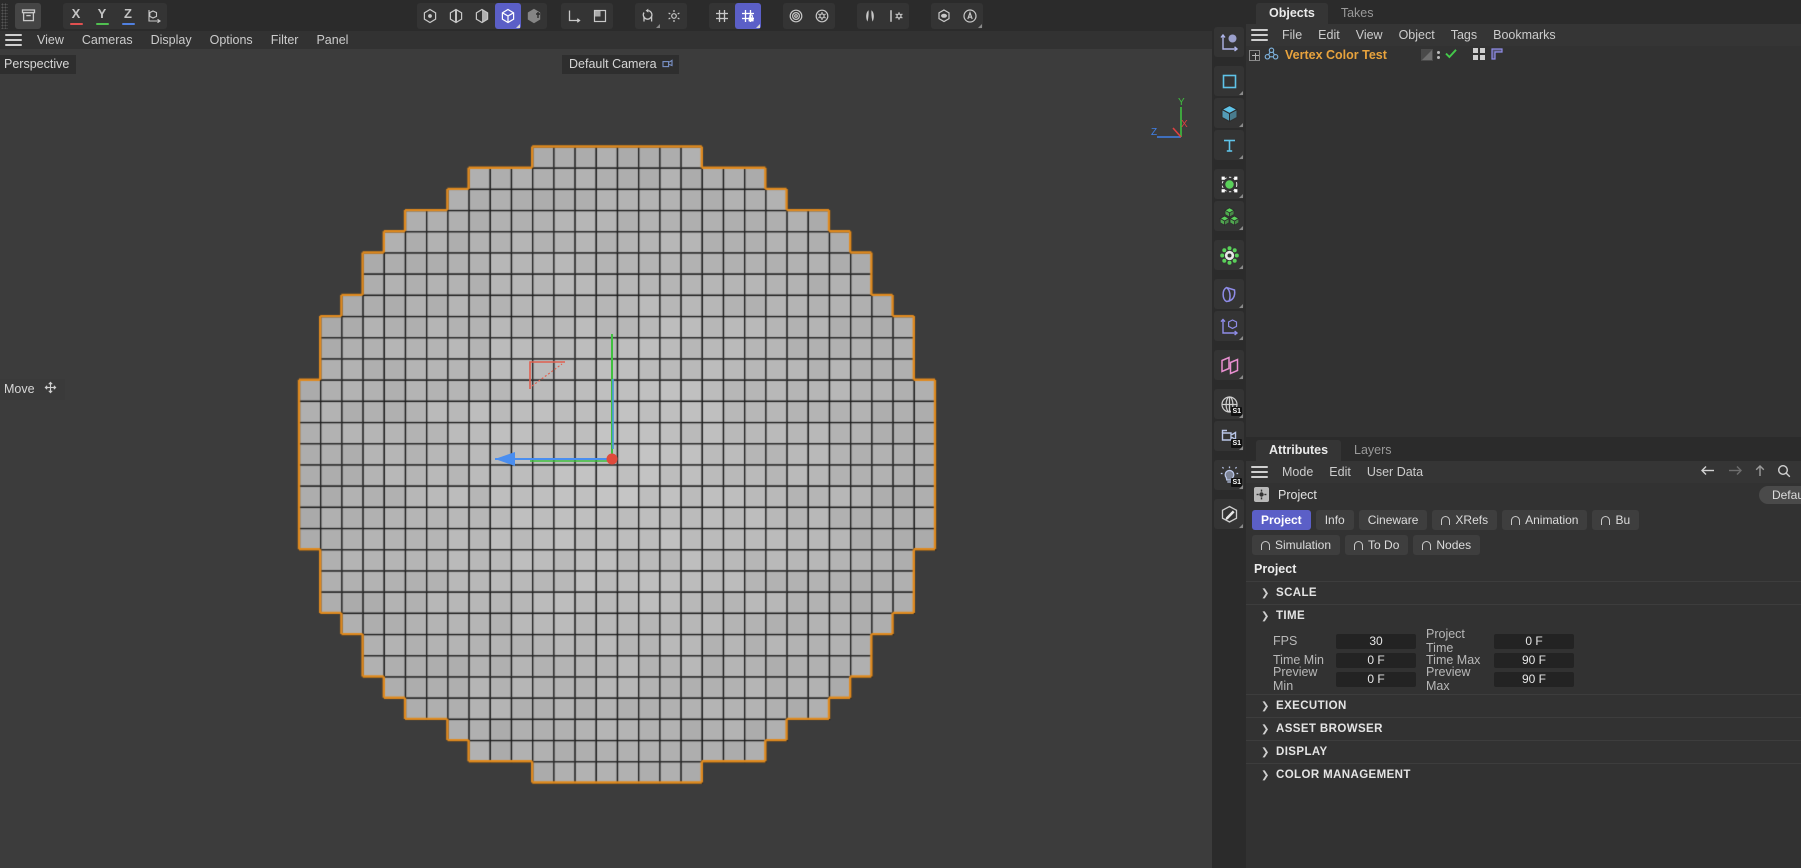  Describe the element at coordinates (1259, 35) in the screenshot. I see `object-manager-hamburger-icon` at that location.